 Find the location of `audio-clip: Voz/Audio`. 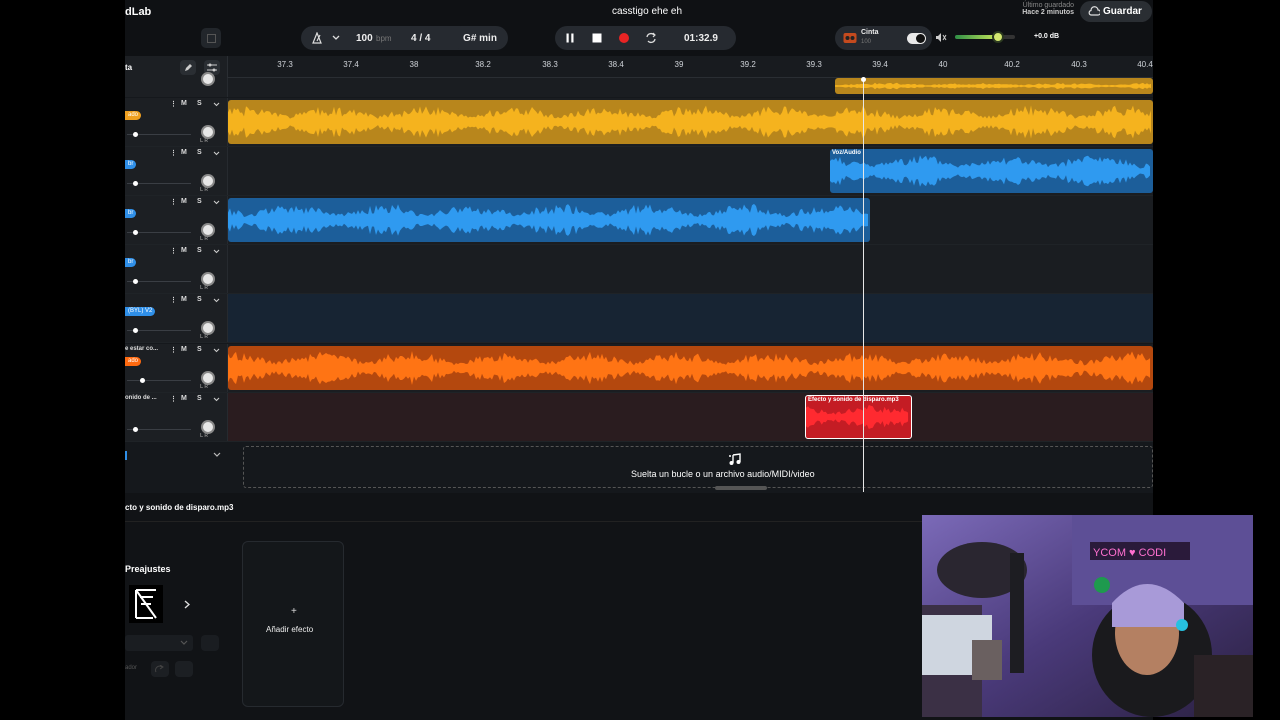

audio-clip: Voz/Audio is located at coordinates (991, 171).